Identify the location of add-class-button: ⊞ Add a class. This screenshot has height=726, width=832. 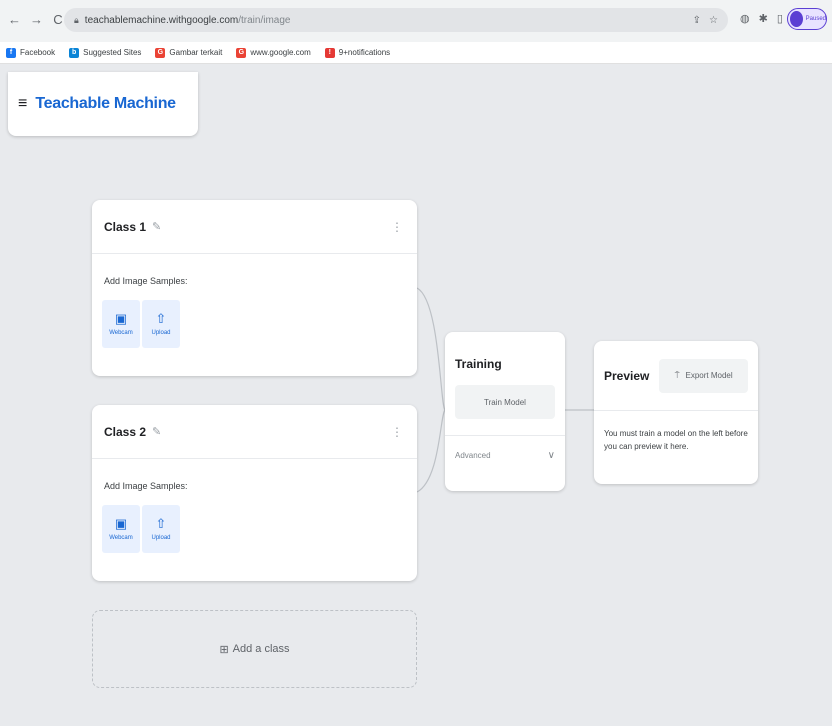
(254, 649).